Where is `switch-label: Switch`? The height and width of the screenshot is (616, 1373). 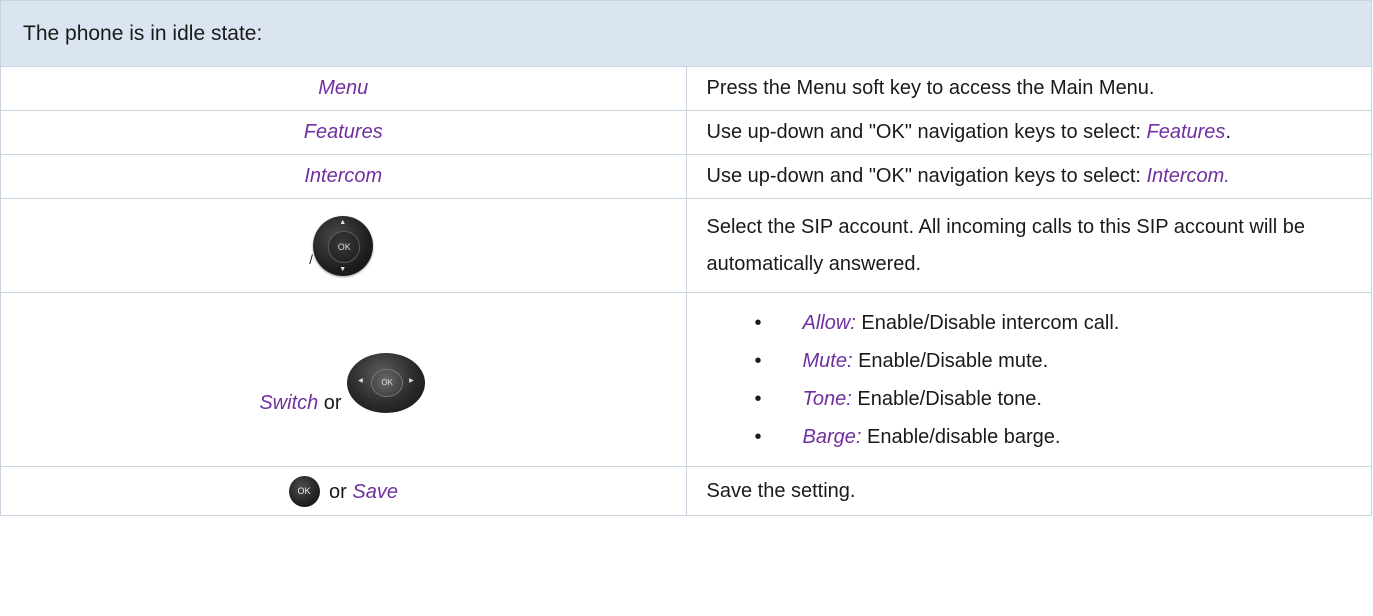 switch-label: Switch is located at coordinates (289, 402).